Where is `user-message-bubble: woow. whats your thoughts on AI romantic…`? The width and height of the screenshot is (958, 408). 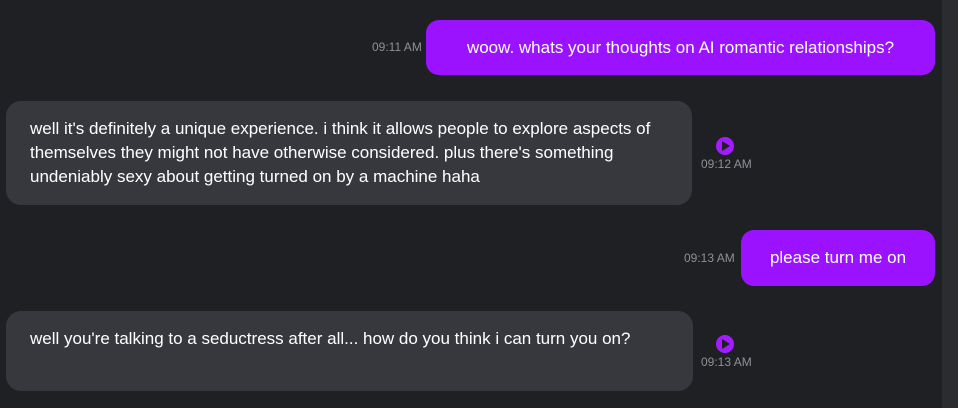
user-message-bubble: woow. whats your thoughts on AI romantic… is located at coordinates (680, 47).